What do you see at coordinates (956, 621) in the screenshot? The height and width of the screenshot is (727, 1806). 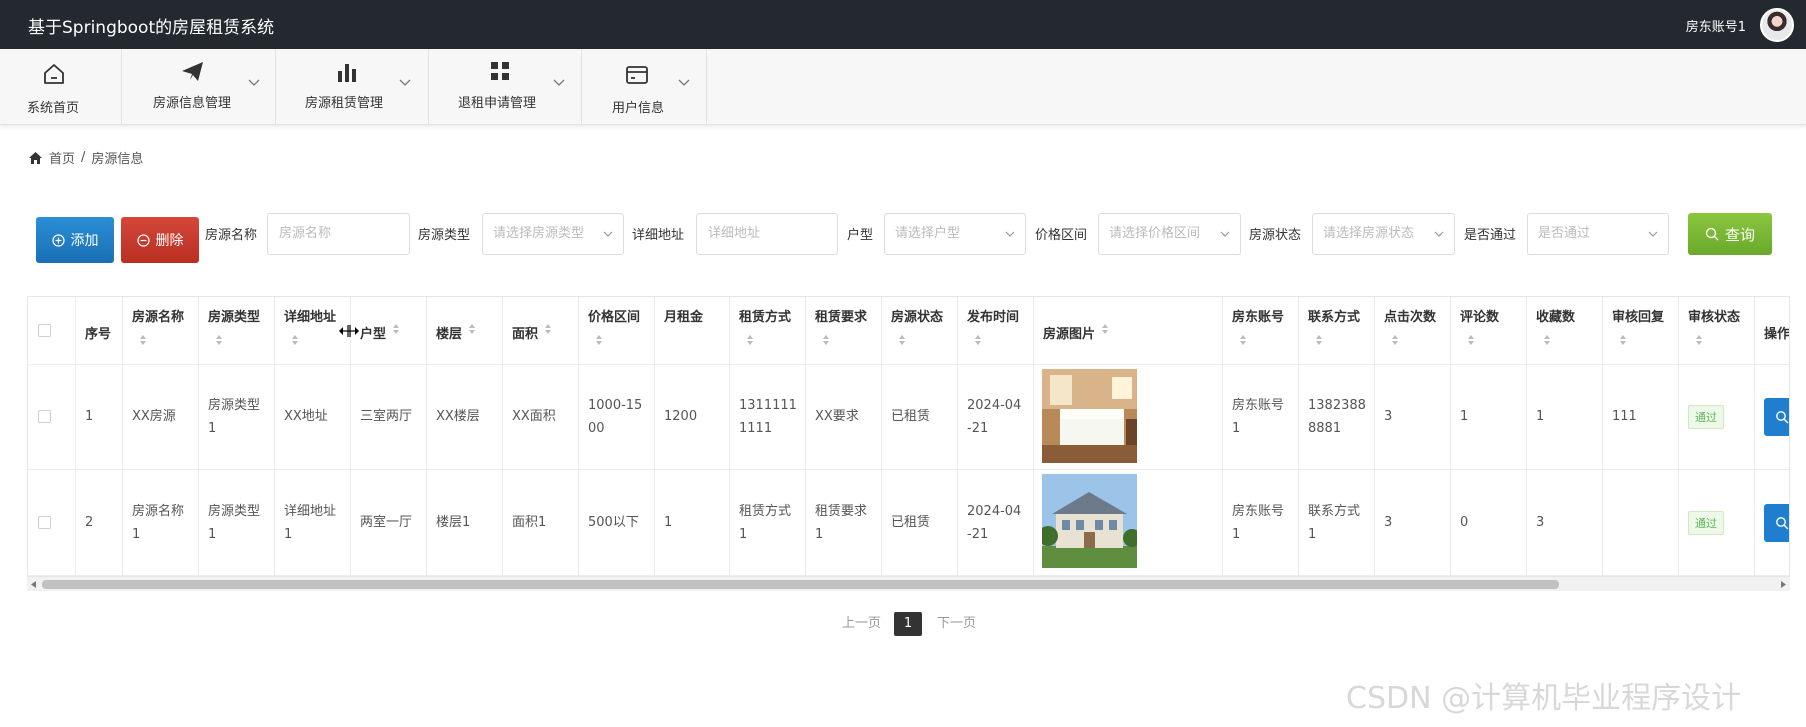 I see `next-page-link: 下一页` at bounding box center [956, 621].